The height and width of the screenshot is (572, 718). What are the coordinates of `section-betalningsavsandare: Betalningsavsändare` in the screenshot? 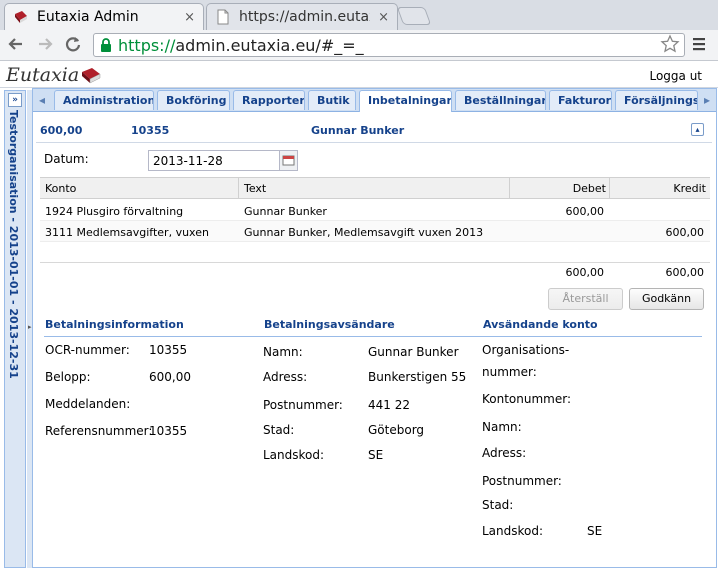 It's located at (329, 324).